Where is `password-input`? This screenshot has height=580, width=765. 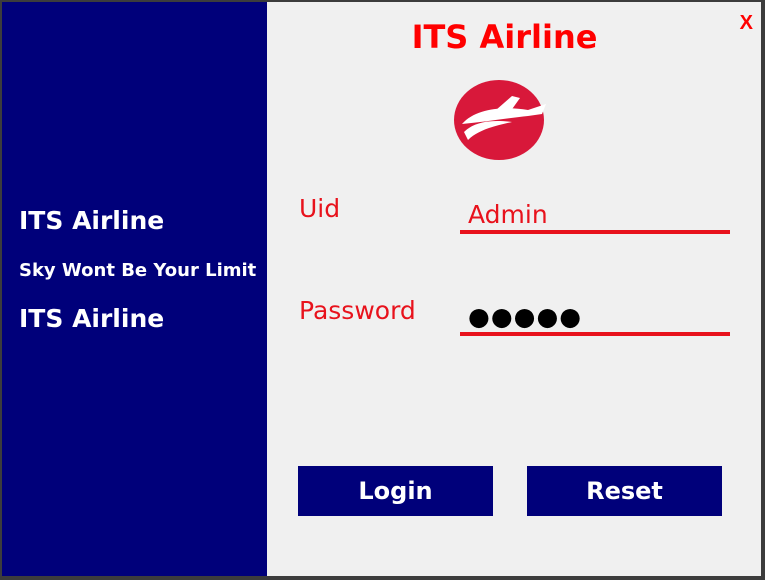 password-input is located at coordinates (595, 318).